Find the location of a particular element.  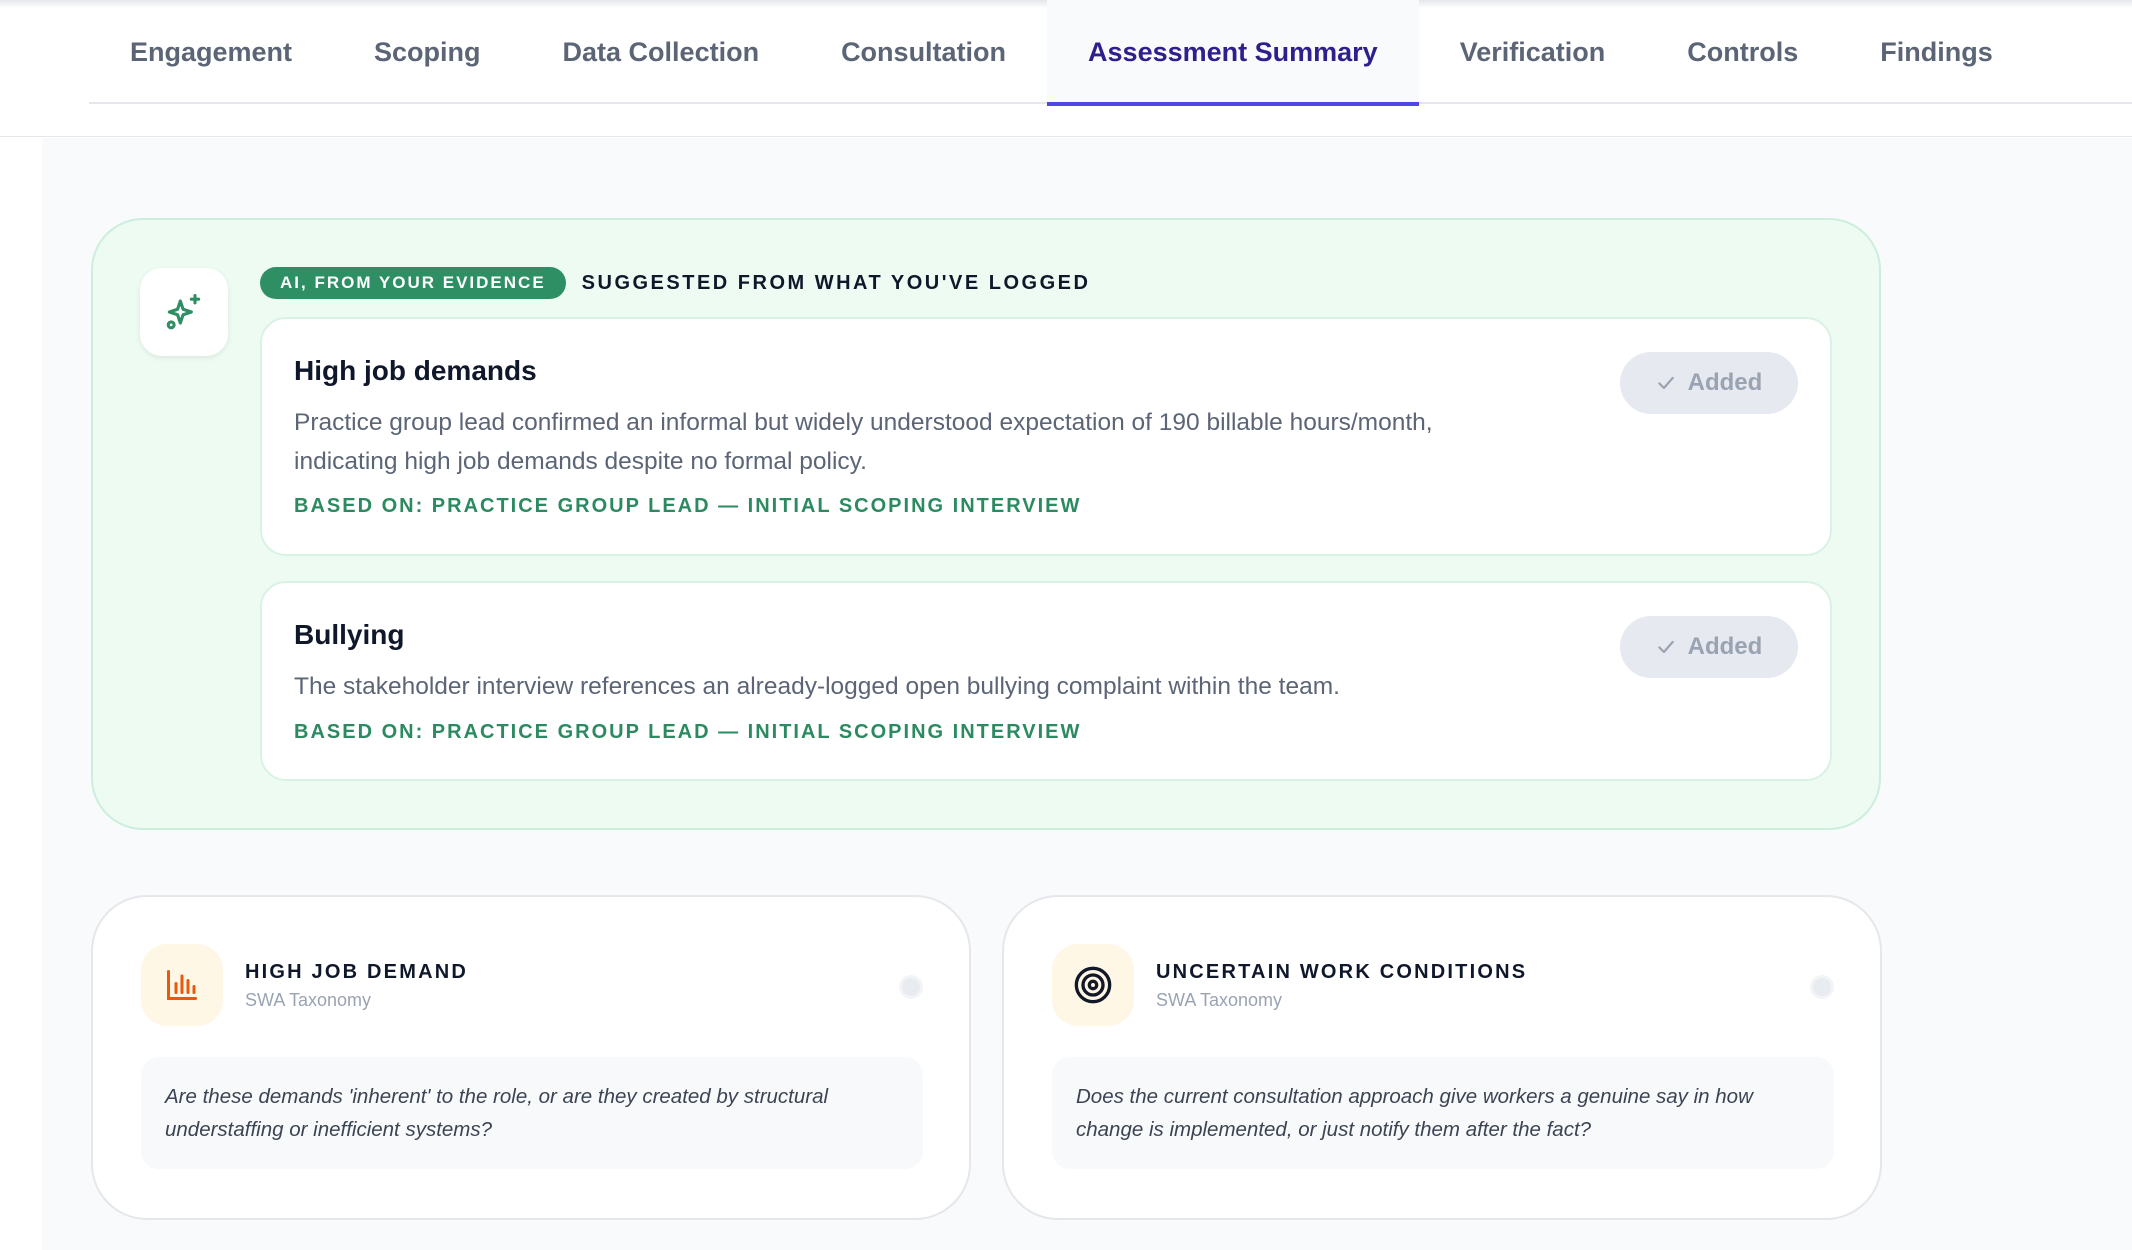

tab-findings: Findings is located at coordinates (1936, 52).